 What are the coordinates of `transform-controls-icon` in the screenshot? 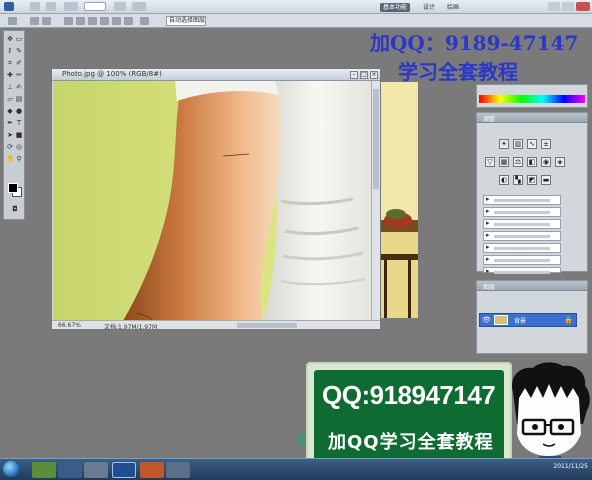 It's located at (46, 21).